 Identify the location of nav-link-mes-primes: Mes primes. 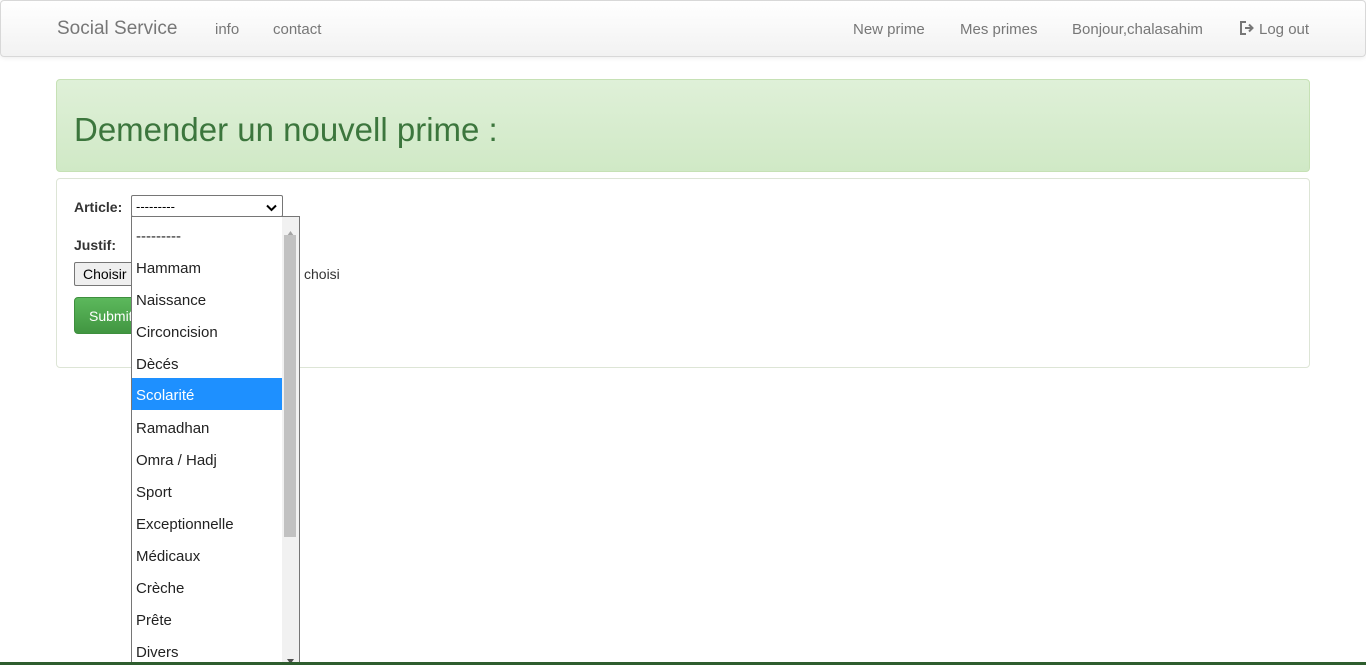
(999, 29).